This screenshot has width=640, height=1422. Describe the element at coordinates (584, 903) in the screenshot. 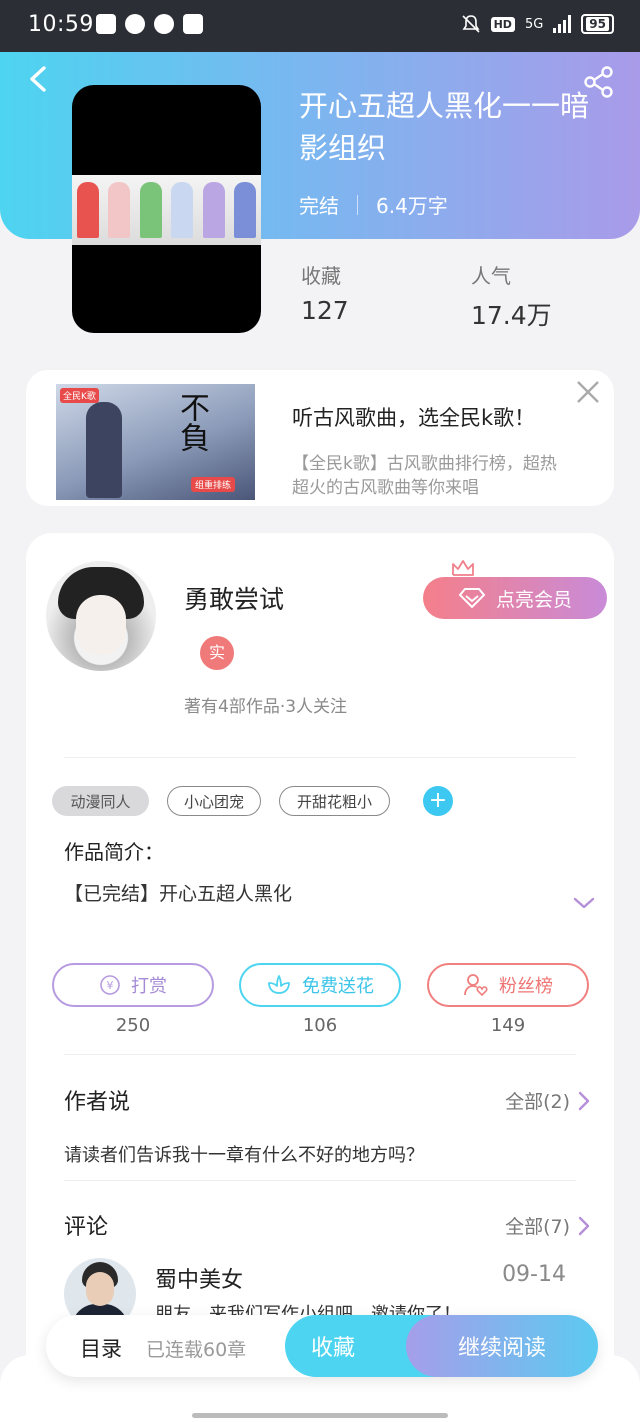

I see `chevron-down-icon` at that location.